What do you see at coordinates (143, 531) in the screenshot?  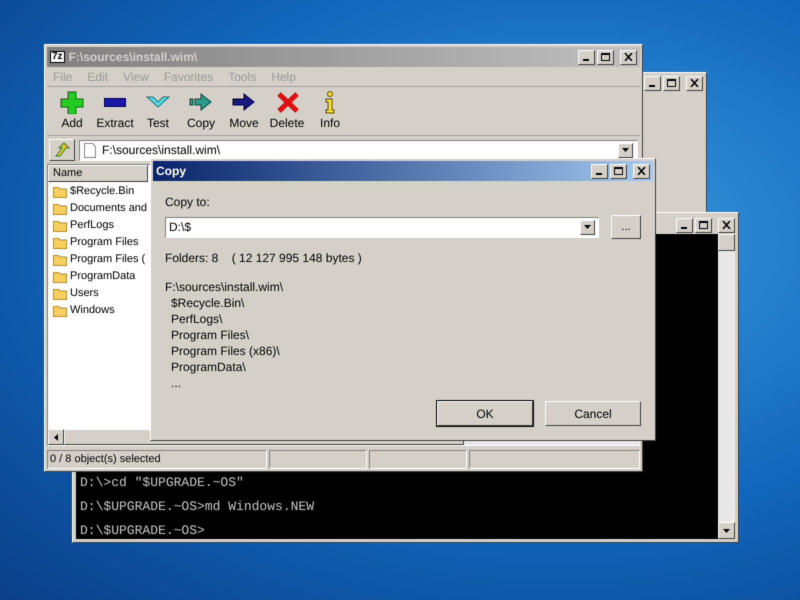 I see `console-line: D:\$UPGRADE.~OS>` at bounding box center [143, 531].